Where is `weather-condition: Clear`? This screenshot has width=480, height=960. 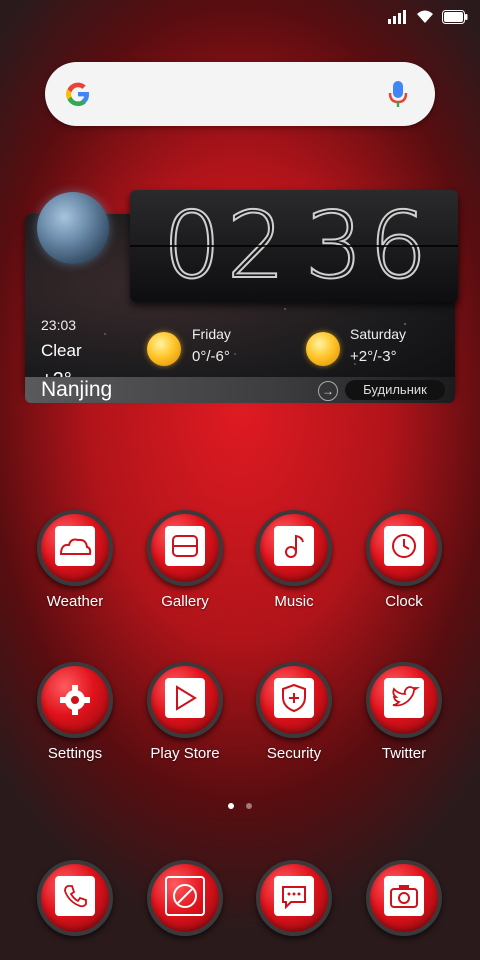
weather-condition: Clear is located at coordinates (61, 350).